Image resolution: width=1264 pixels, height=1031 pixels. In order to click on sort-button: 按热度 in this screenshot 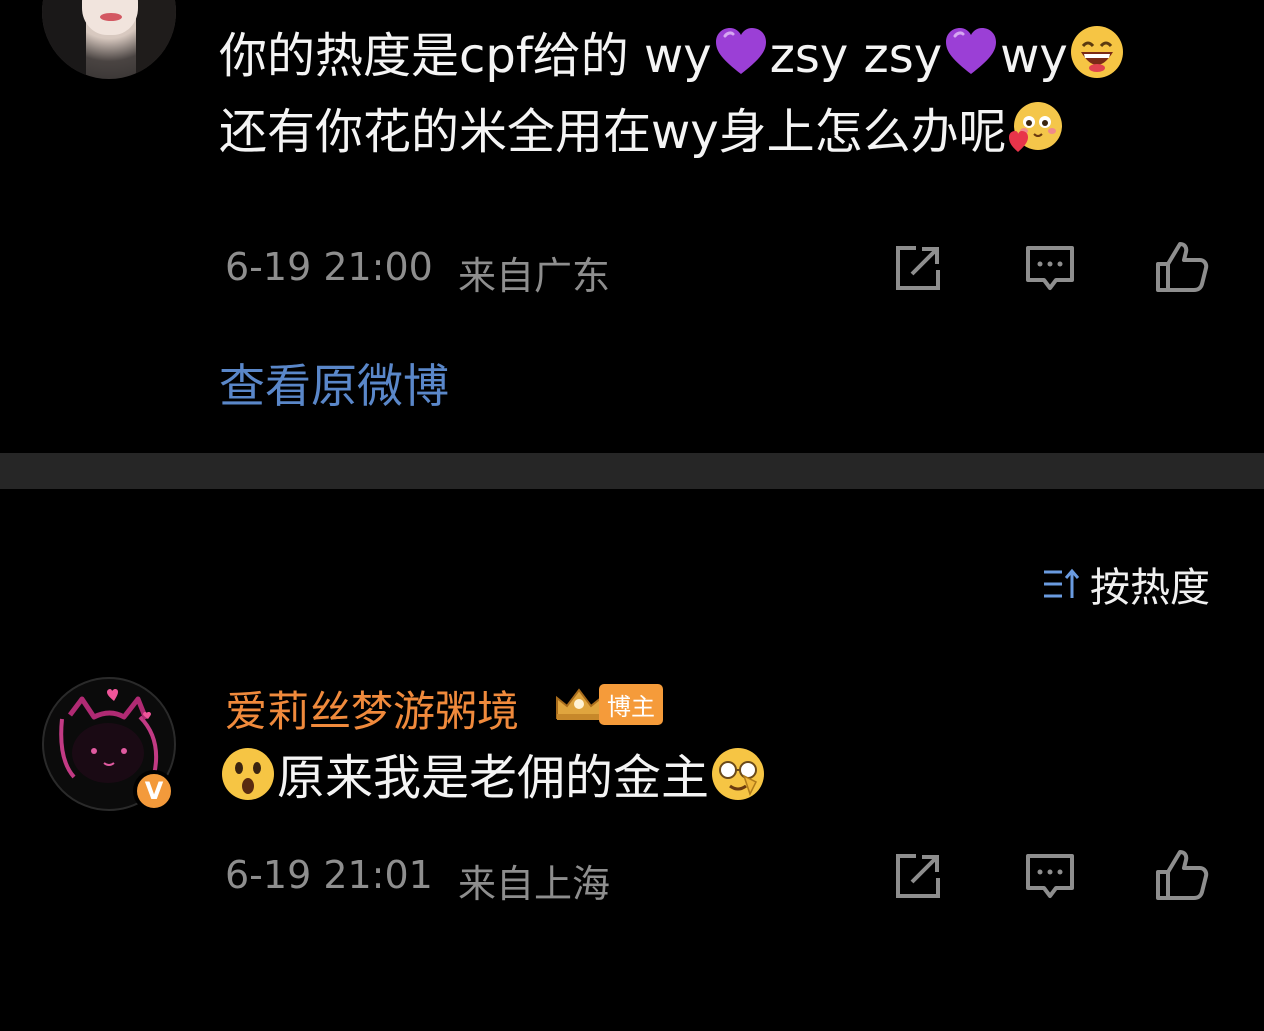, I will do `click(1126, 584)`.